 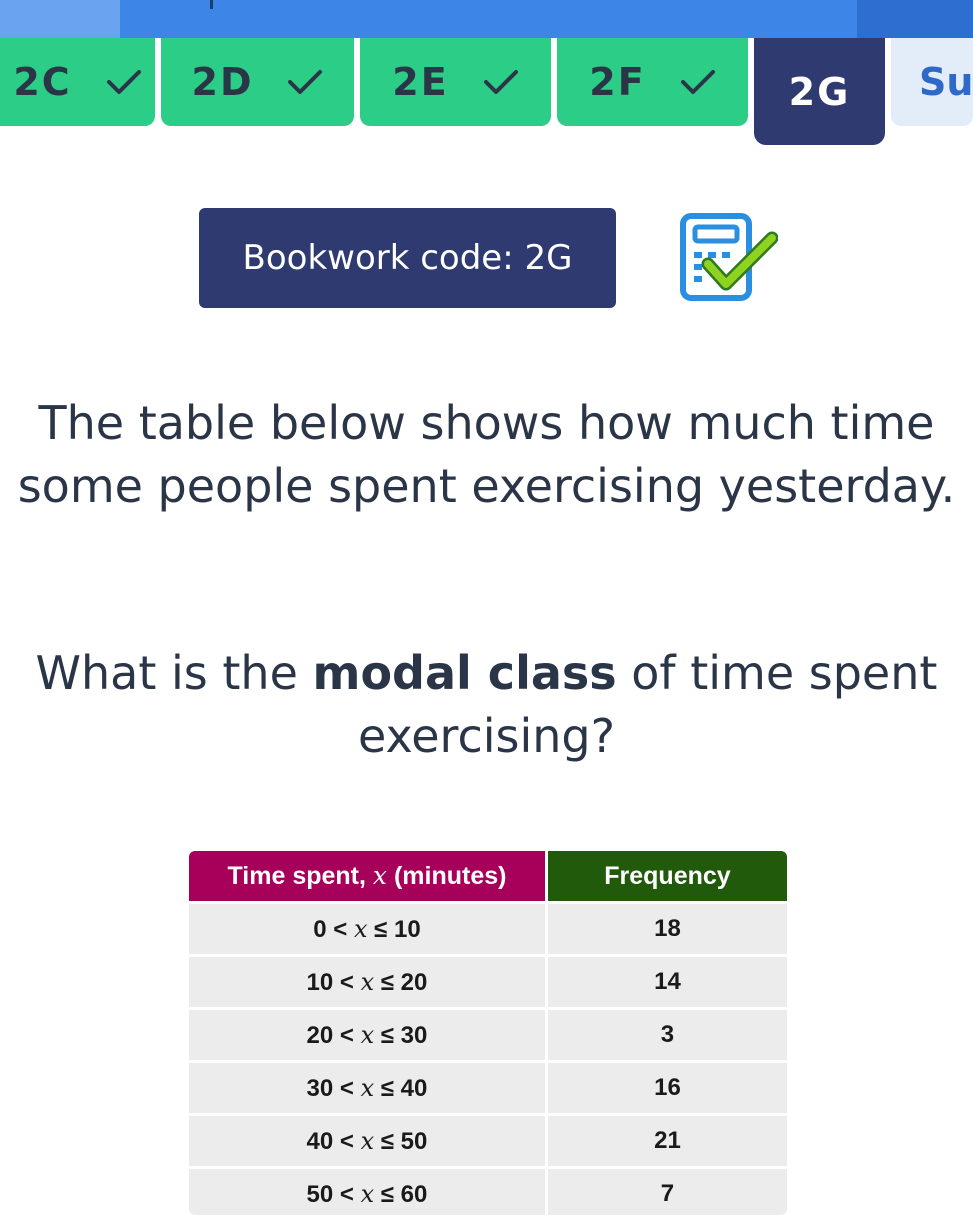 I want to click on cell-time-interval: 40 < x ≤ 50, so click(x=368, y=1139).